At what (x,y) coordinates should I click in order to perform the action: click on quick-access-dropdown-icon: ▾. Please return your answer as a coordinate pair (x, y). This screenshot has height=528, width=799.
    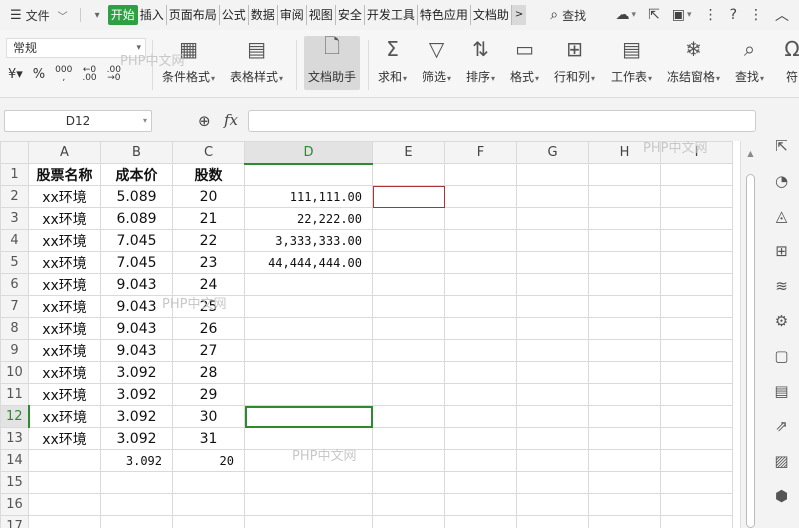
    Looking at the image, I should click on (97, 15).